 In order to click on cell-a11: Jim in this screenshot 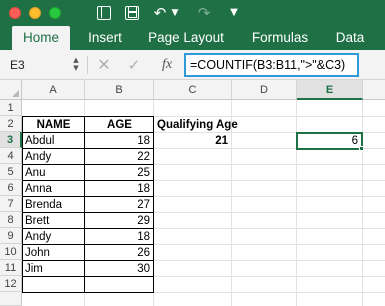, I will do `click(53, 269)`.